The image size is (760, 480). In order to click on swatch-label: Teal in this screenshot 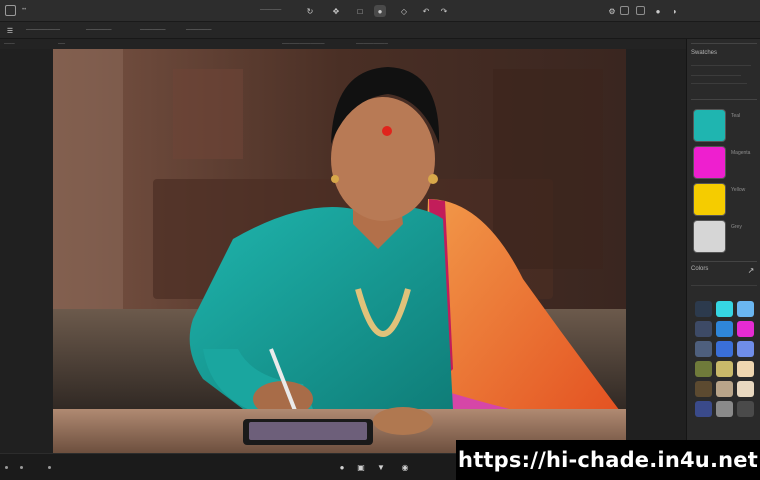, I will do `click(736, 116)`.